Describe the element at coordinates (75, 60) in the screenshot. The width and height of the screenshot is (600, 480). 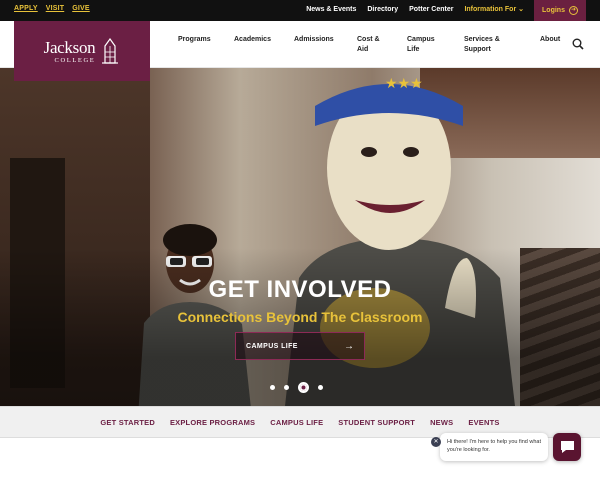
I see `logo-subtitle: COLLEGE` at that location.